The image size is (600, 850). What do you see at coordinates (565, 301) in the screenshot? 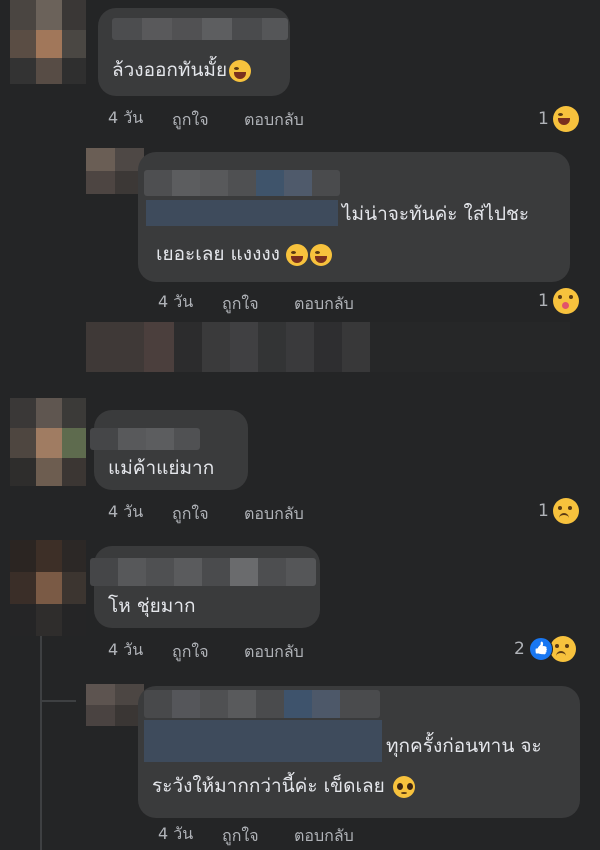
I see `hug-emoji` at bounding box center [565, 301].